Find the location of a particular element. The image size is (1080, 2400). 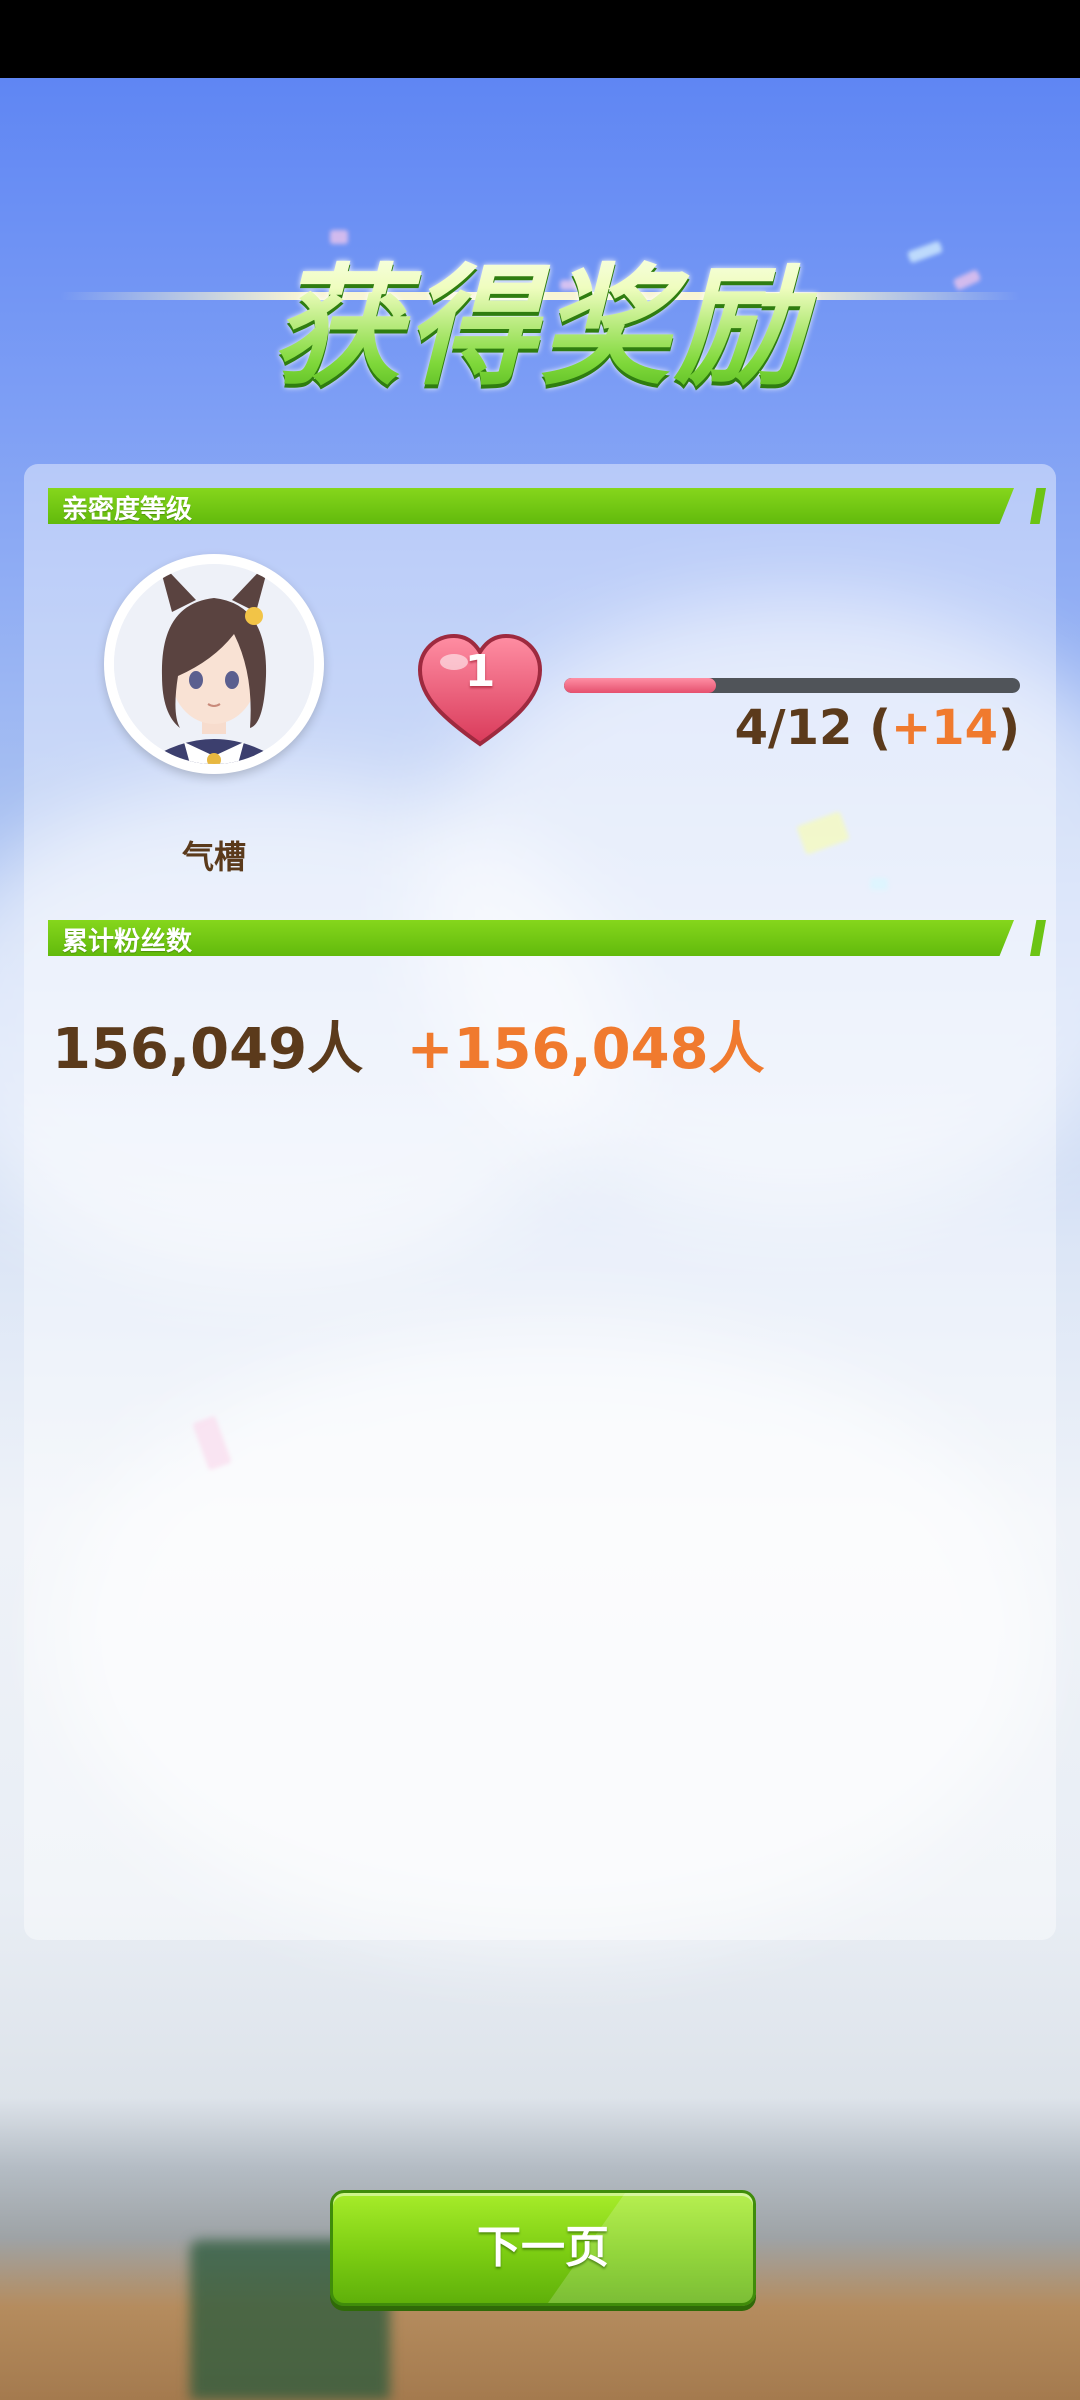

character-avatar is located at coordinates (214, 664).